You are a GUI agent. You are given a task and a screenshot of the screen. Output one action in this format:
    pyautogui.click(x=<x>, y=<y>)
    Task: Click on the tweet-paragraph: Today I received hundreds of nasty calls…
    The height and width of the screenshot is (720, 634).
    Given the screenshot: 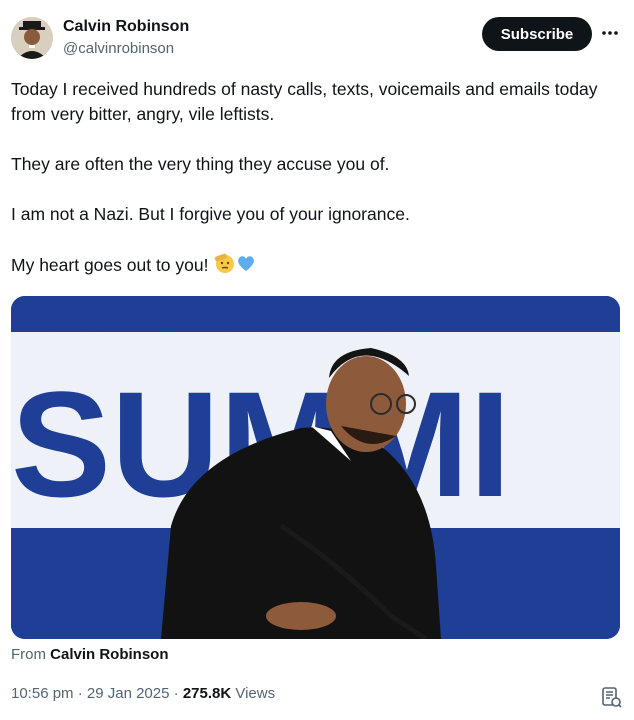 What is the action you would take?
    pyautogui.click(x=304, y=101)
    